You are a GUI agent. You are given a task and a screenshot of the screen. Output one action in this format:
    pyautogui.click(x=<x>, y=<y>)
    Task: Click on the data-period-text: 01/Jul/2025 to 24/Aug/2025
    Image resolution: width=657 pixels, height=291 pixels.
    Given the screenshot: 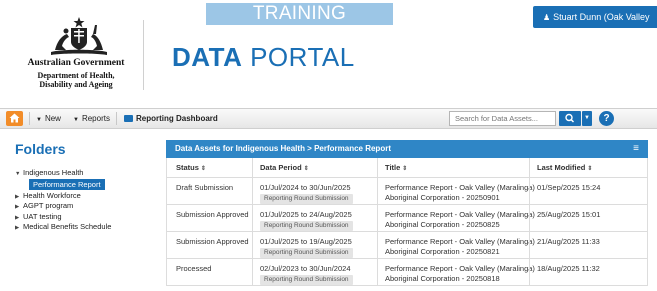 What is the action you would take?
    pyautogui.click(x=306, y=214)
    